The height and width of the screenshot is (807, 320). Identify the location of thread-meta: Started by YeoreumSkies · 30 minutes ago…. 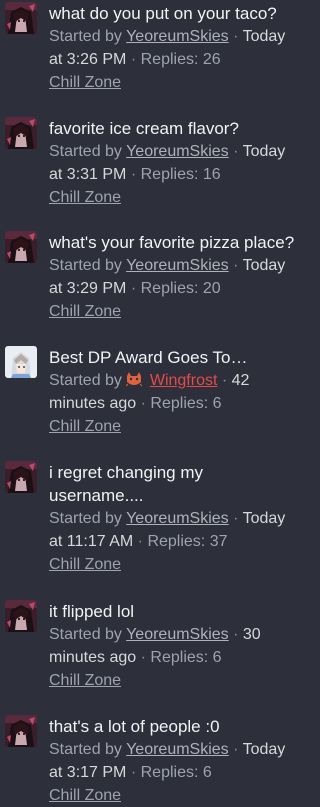
(175, 646).